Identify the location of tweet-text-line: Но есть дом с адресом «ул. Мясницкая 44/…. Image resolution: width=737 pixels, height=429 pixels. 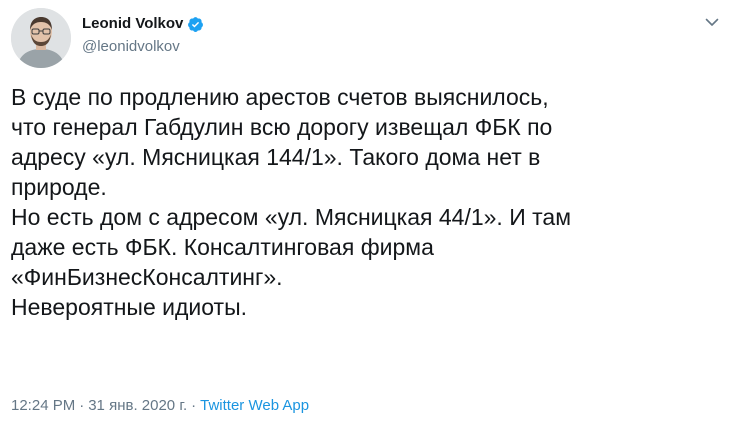
(291, 217).